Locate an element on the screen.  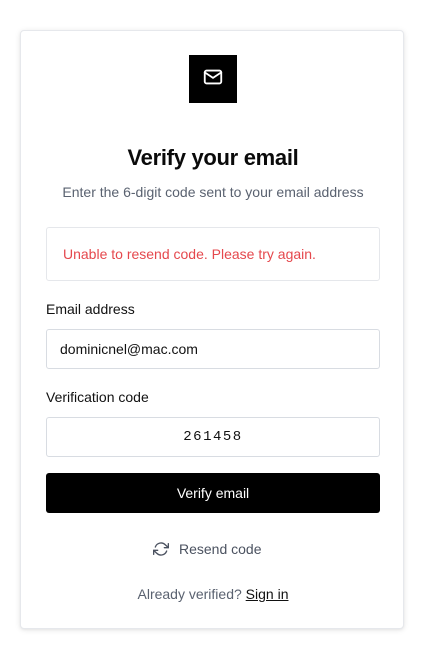
email-field is located at coordinates (213, 349).